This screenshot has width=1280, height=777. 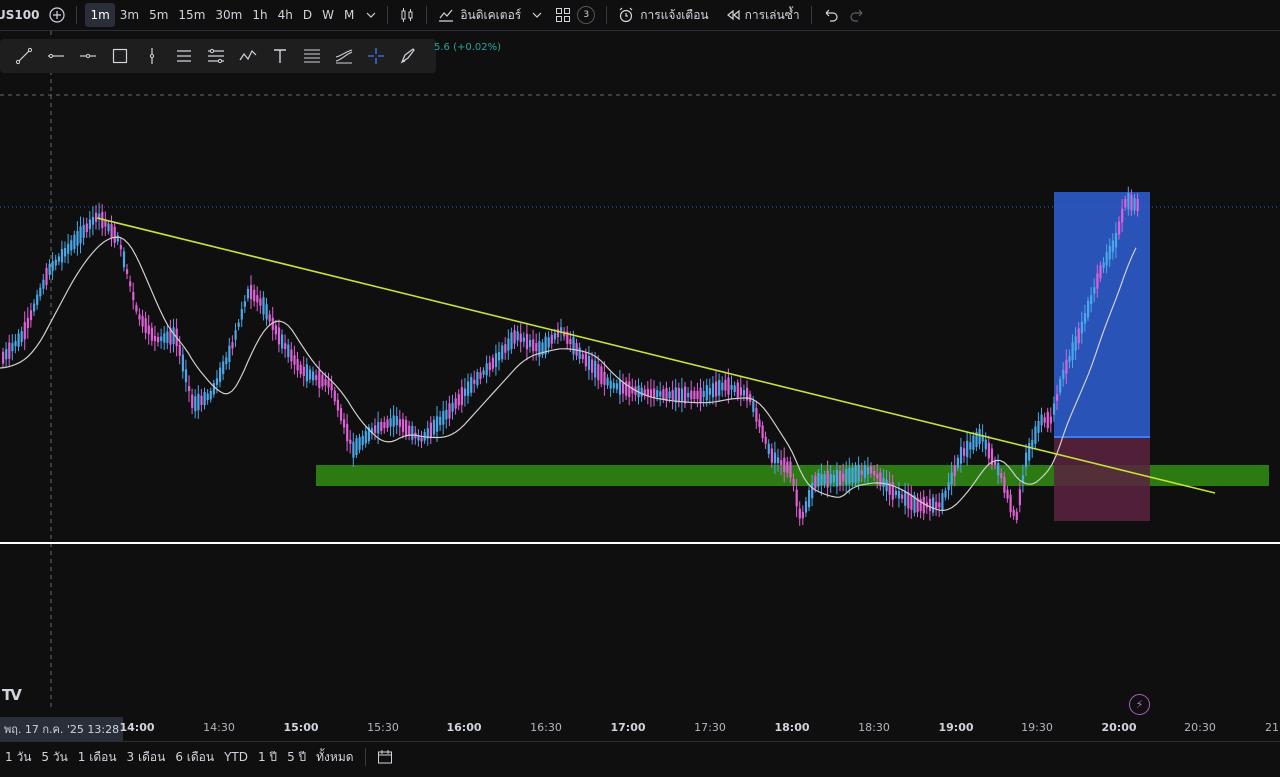 What do you see at coordinates (334, 757) in the screenshot?
I see `range-all: ทั้งหมด` at bounding box center [334, 757].